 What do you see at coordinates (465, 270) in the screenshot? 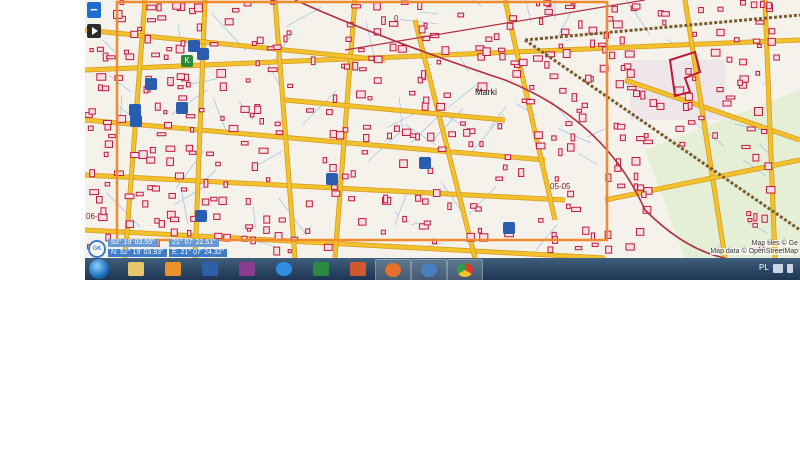
I see `taskbar-chrome` at bounding box center [465, 270].